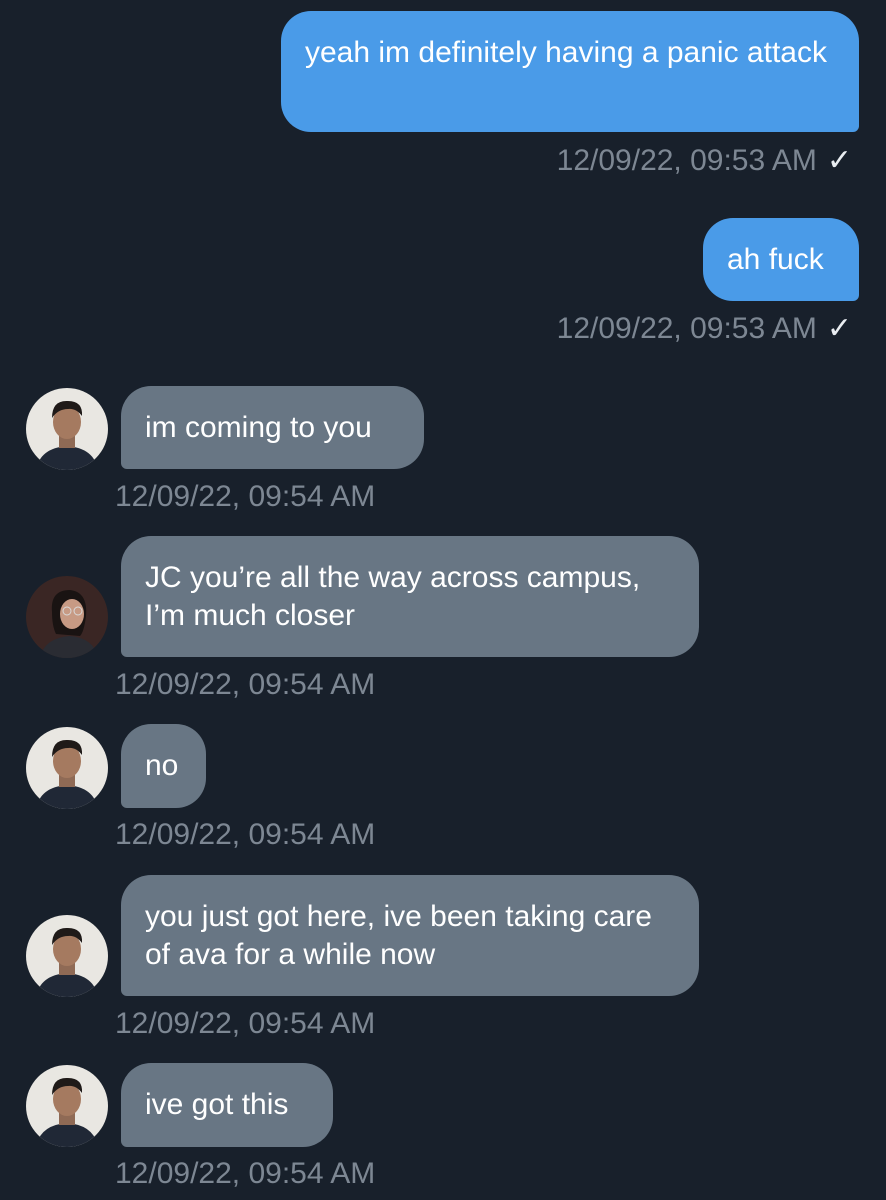 The height and width of the screenshot is (1200, 886). What do you see at coordinates (570, 71) in the screenshot?
I see `outgoing-message-bubble: yeah im definitely having a panic attack` at bounding box center [570, 71].